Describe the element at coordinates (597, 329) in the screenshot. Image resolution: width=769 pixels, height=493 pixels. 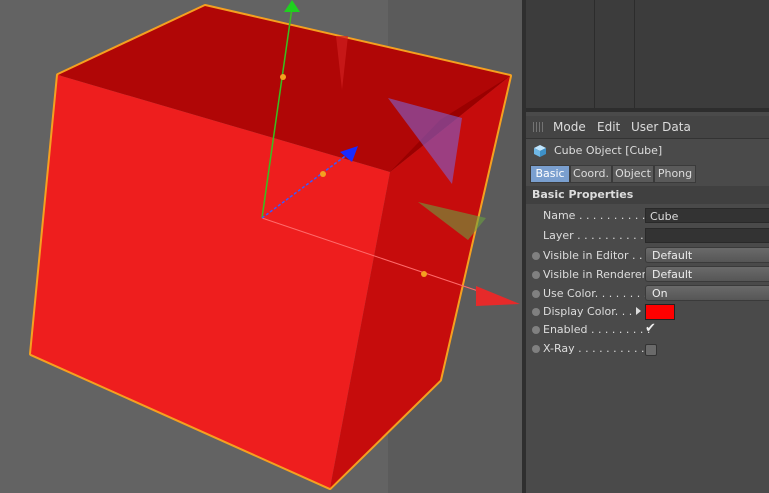
I see `enabled-label: Enabled . . . . . . . . .` at that location.